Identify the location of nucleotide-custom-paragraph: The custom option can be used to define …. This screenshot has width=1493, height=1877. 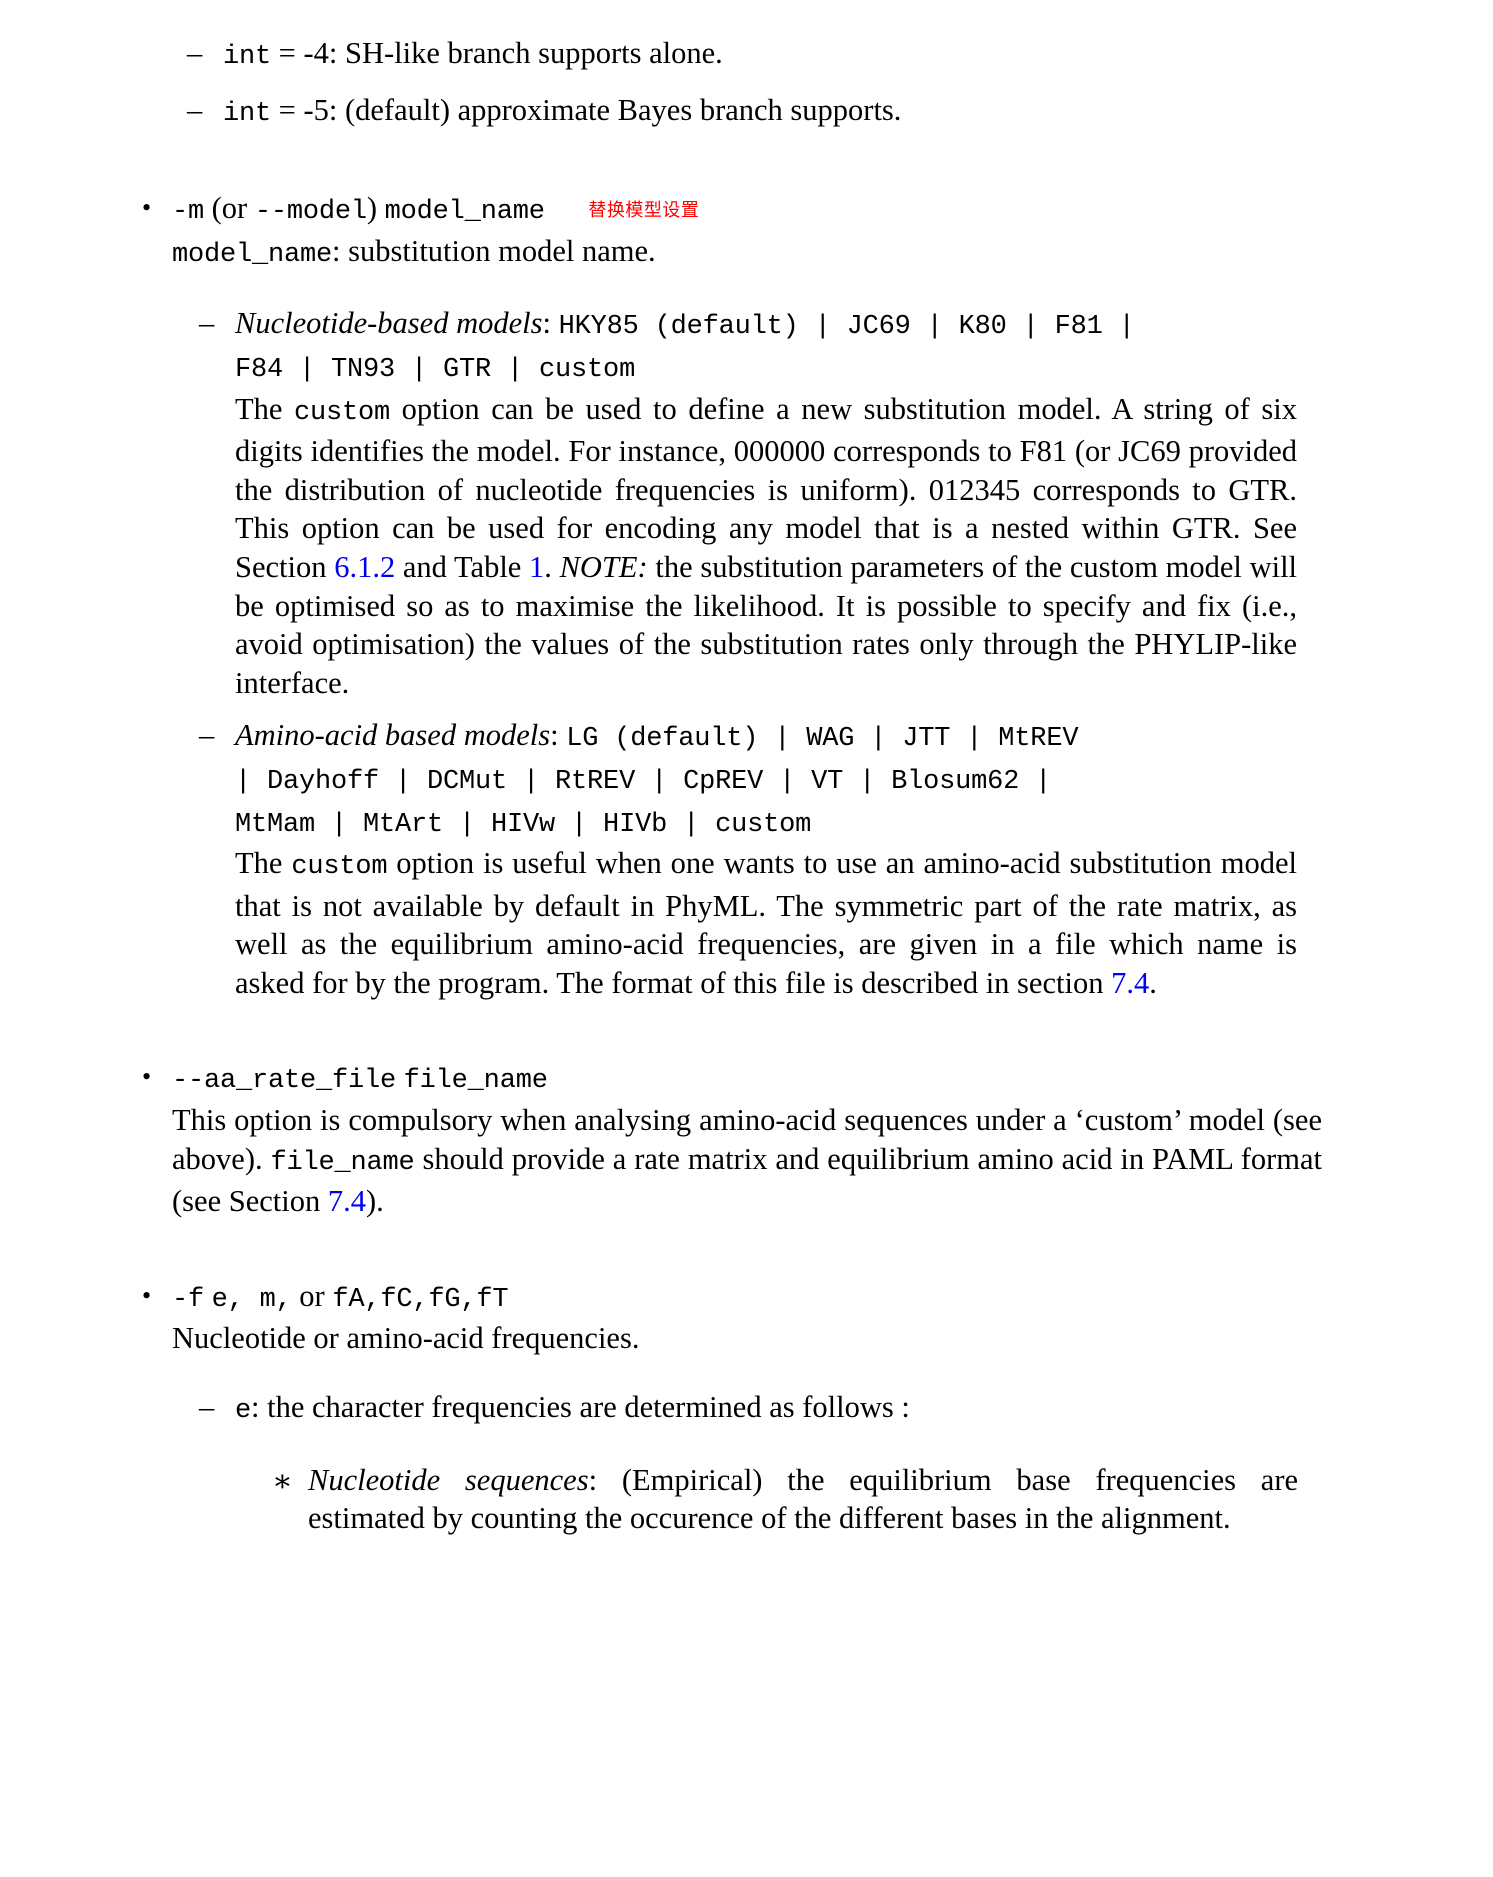
(766, 546).